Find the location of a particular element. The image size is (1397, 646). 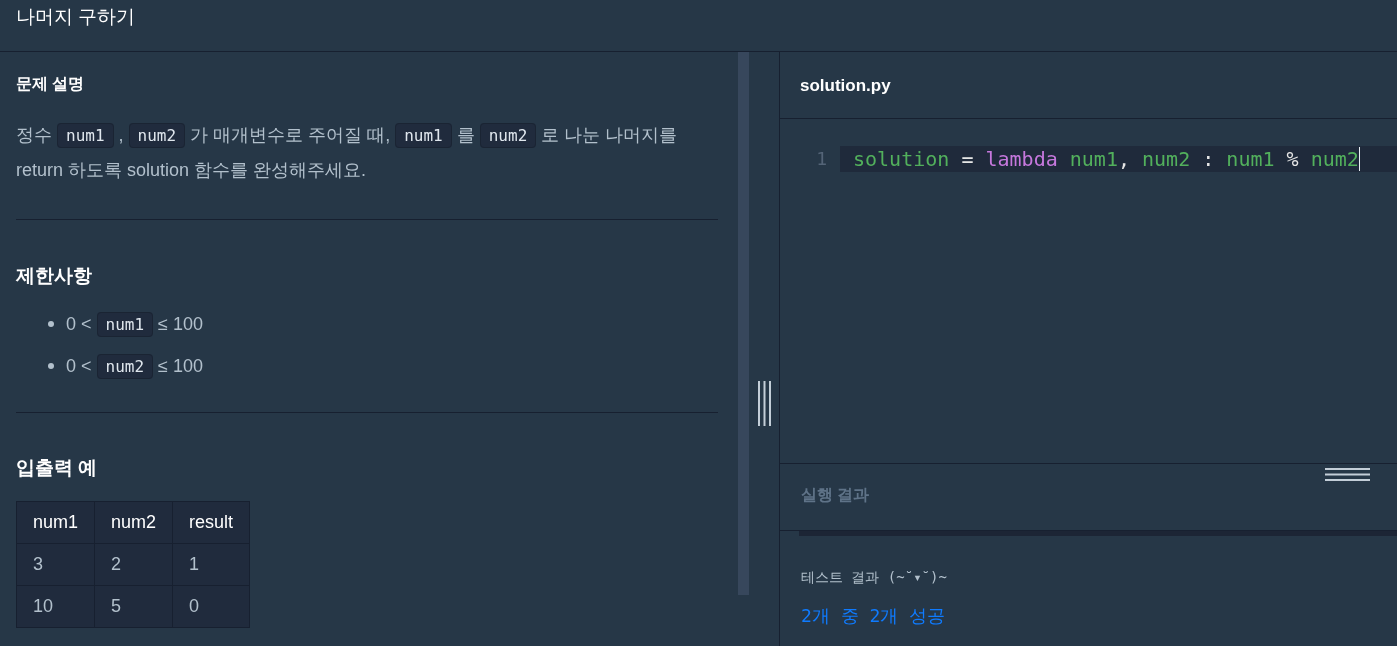

description-text: 정수 num1 , num2 가 매개변수로 주어질 때, num1 를 num2 로 나눈 나머지를 return 하도록 solution 함수를 완성해주세요. is located at coordinates (347, 152).